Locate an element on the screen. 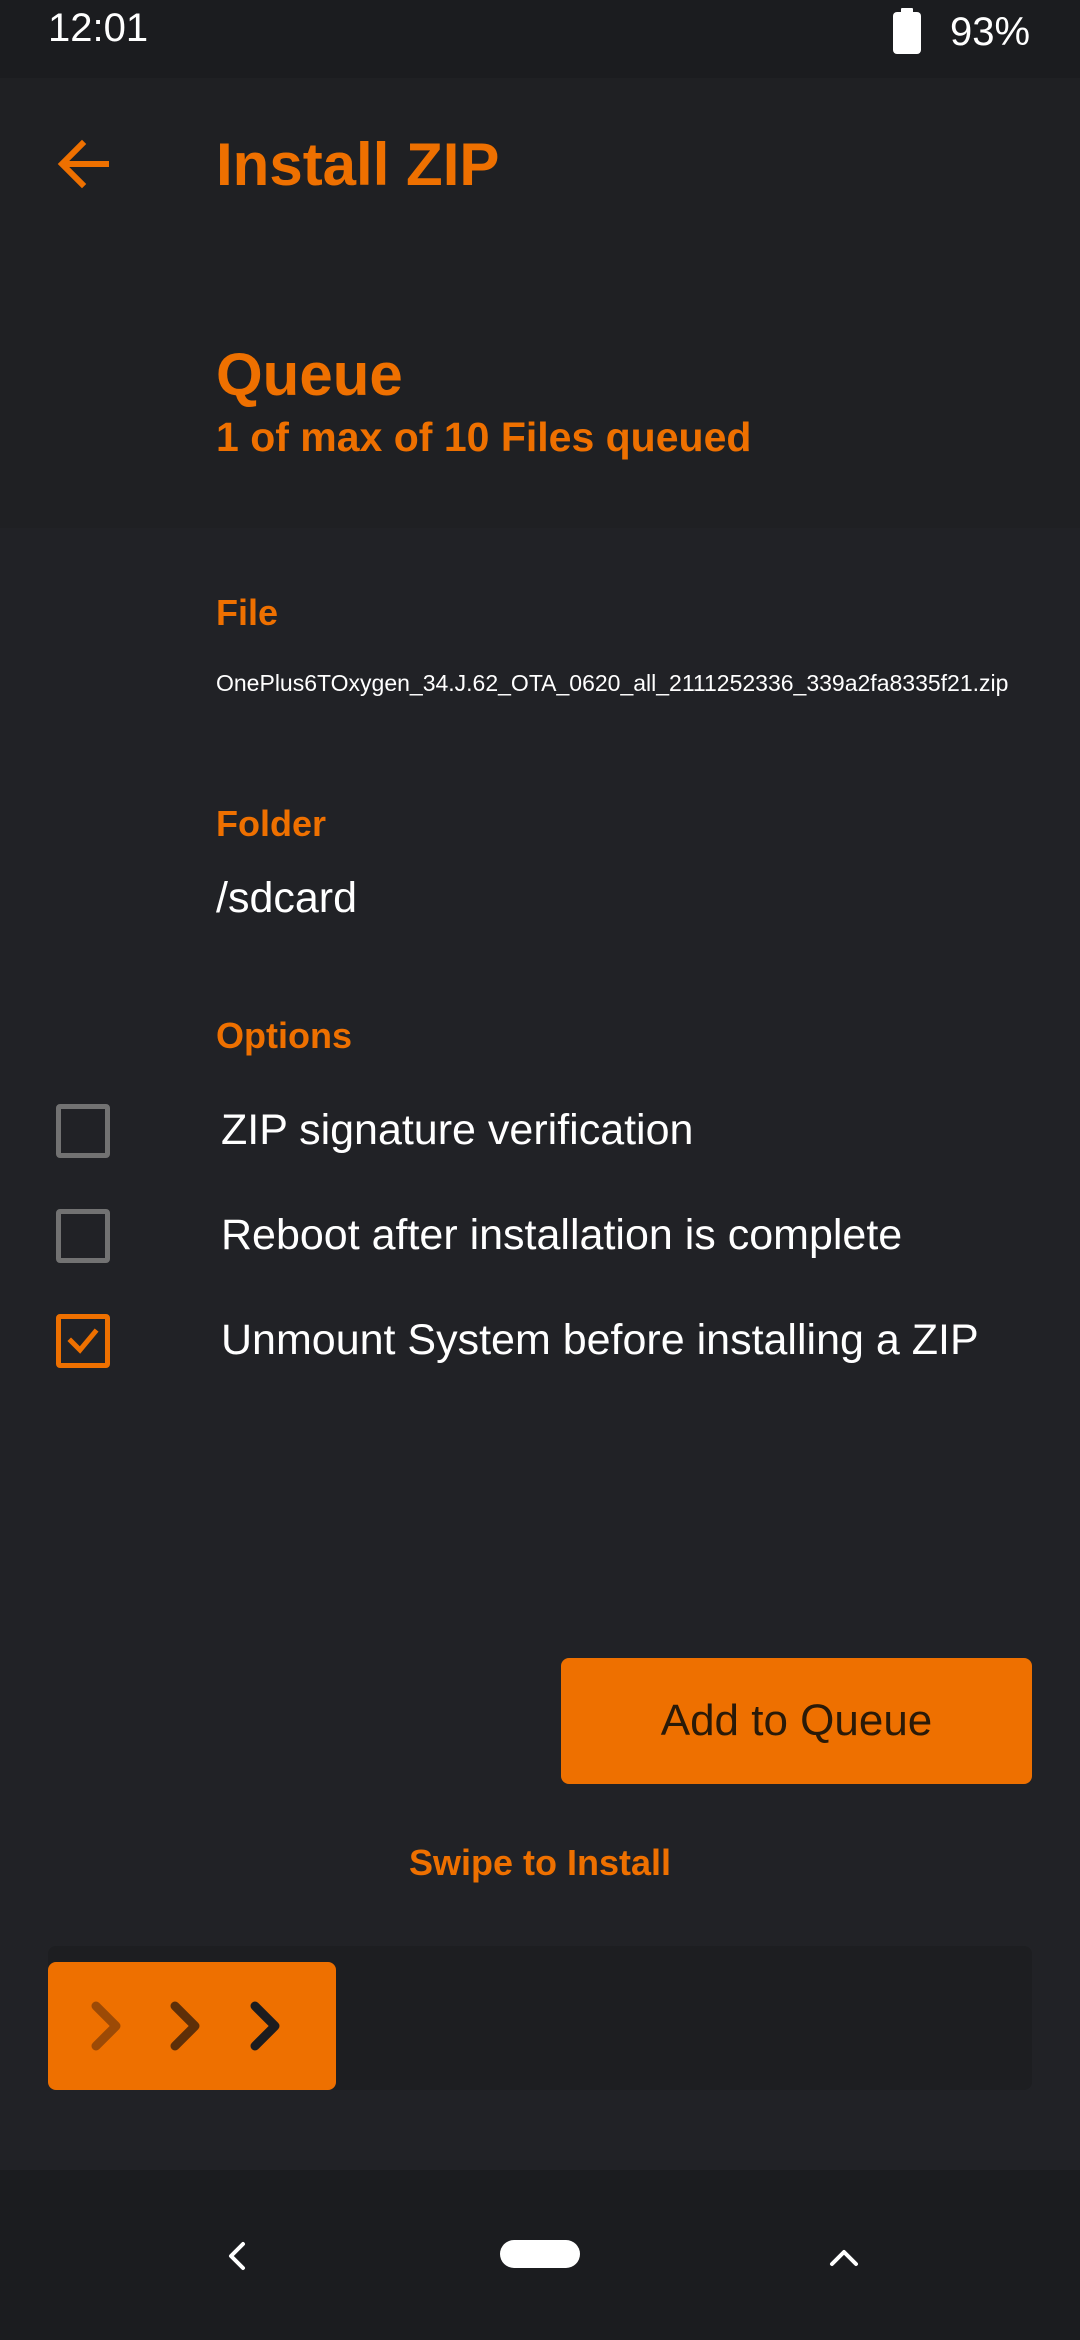 Image resolution: width=1080 pixels, height=2340 pixels. queue-title: Queue is located at coordinates (309, 374).